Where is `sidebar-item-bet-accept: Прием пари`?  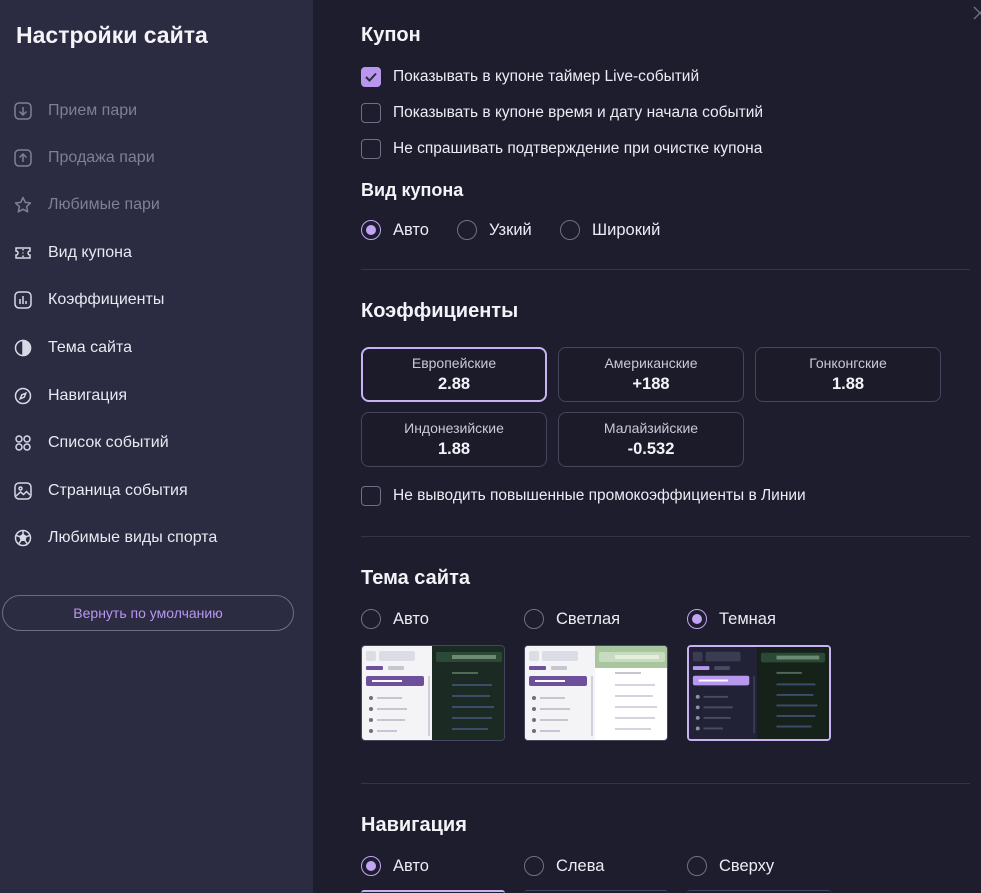 sidebar-item-bet-accept: Прием пари is located at coordinates (74, 111).